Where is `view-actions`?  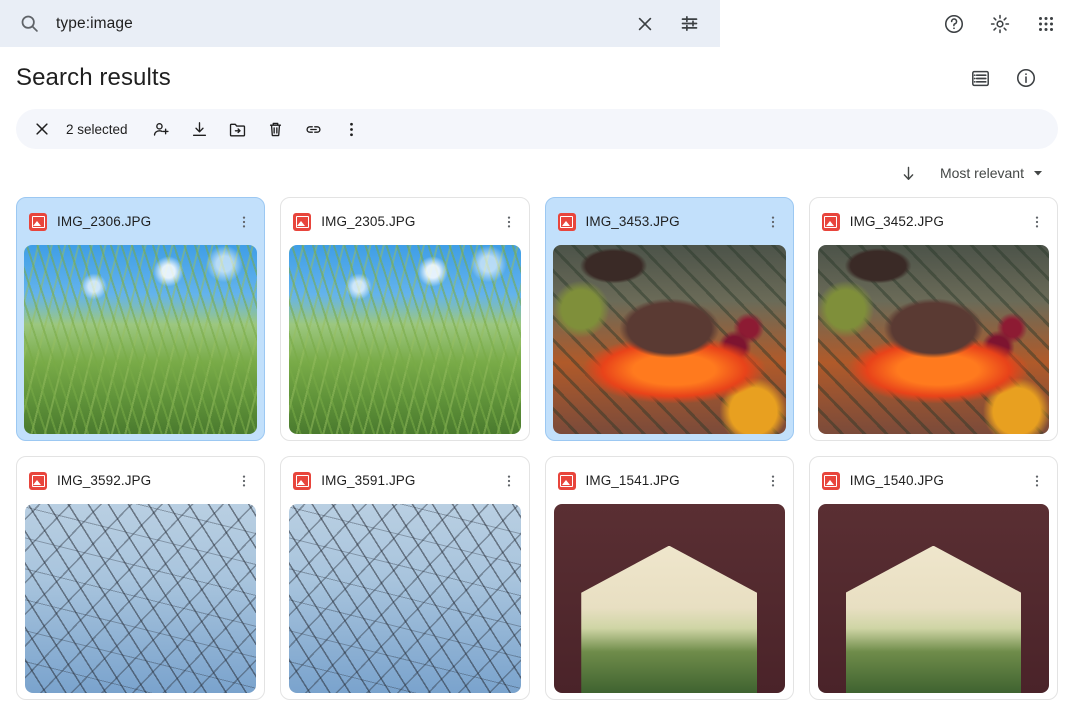 view-actions is located at coordinates (1009, 78).